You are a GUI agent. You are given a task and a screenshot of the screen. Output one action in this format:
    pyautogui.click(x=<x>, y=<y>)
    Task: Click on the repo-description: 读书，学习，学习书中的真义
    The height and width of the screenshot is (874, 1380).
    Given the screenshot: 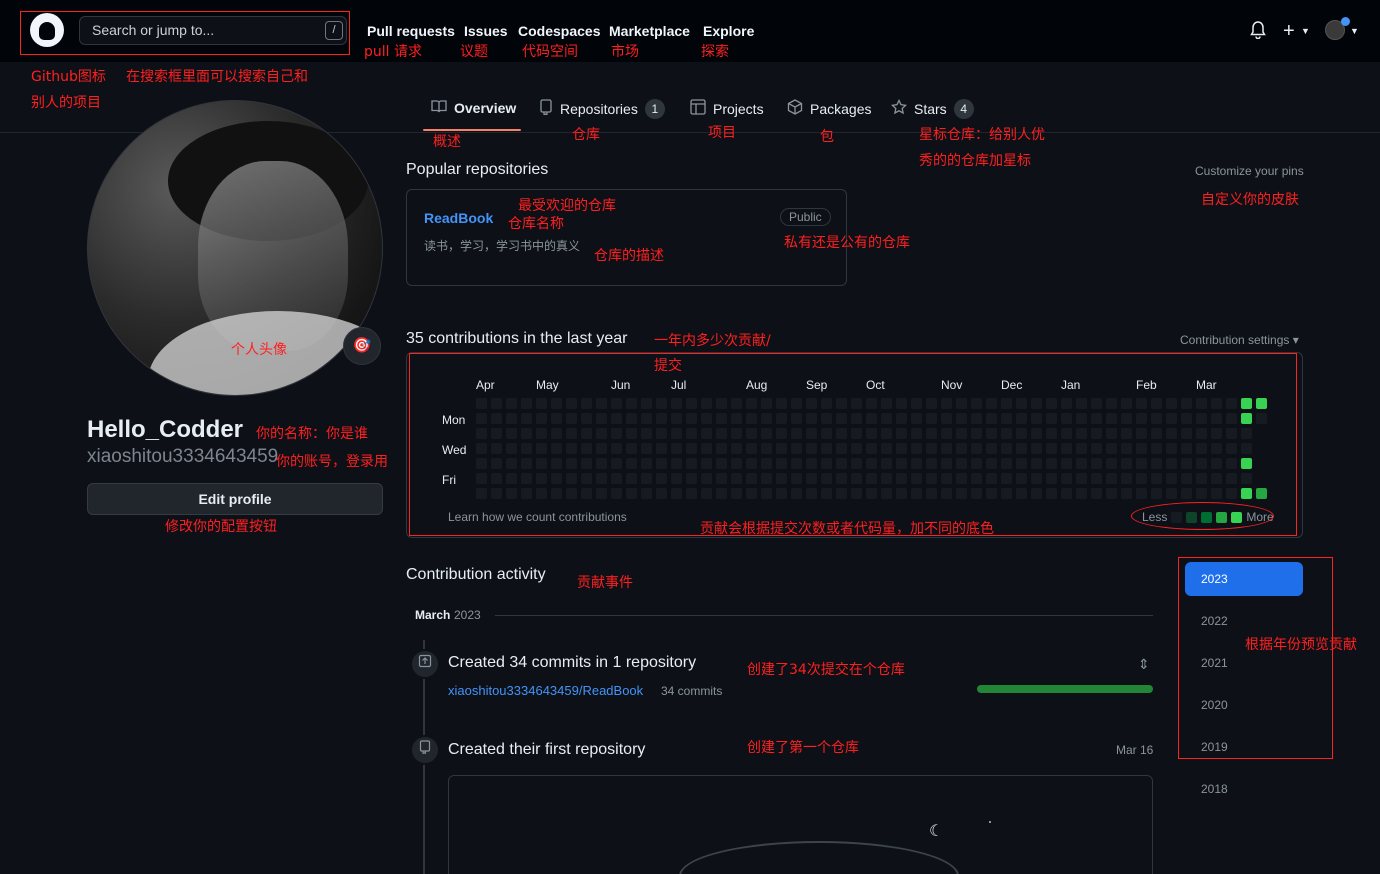 What is the action you would take?
    pyautogui.click(x=502, y=246)
    